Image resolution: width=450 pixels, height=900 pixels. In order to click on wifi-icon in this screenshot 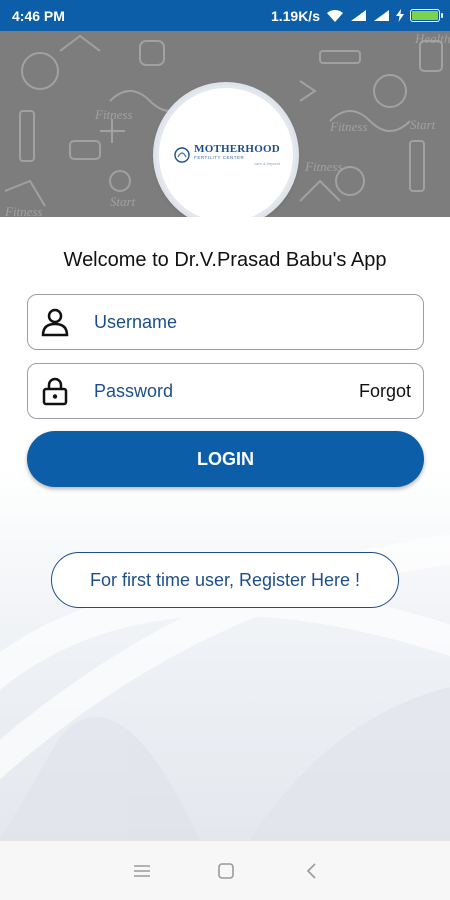, I will do `click(335, 16)`.